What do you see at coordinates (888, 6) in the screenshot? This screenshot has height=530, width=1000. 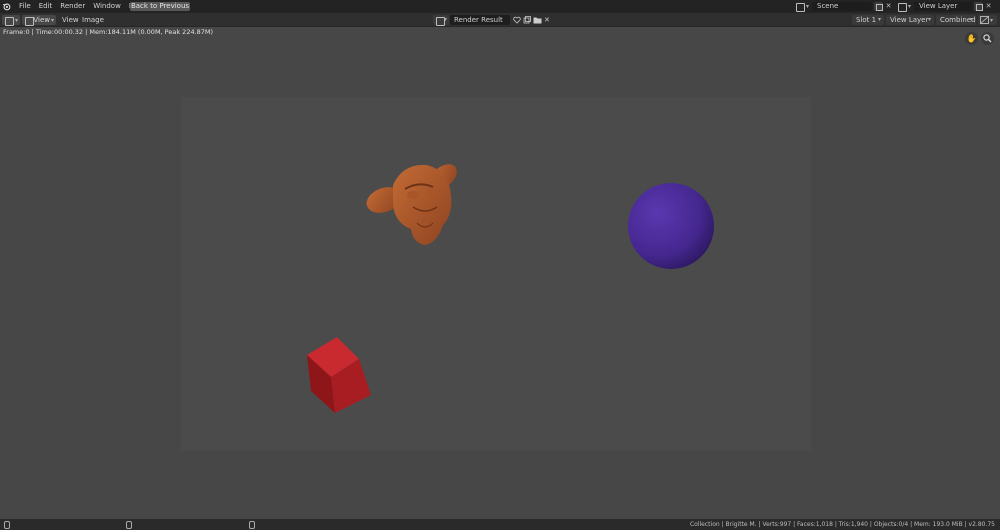 I see `close-scene-icon: ✕` at bounding box center [888, 6].